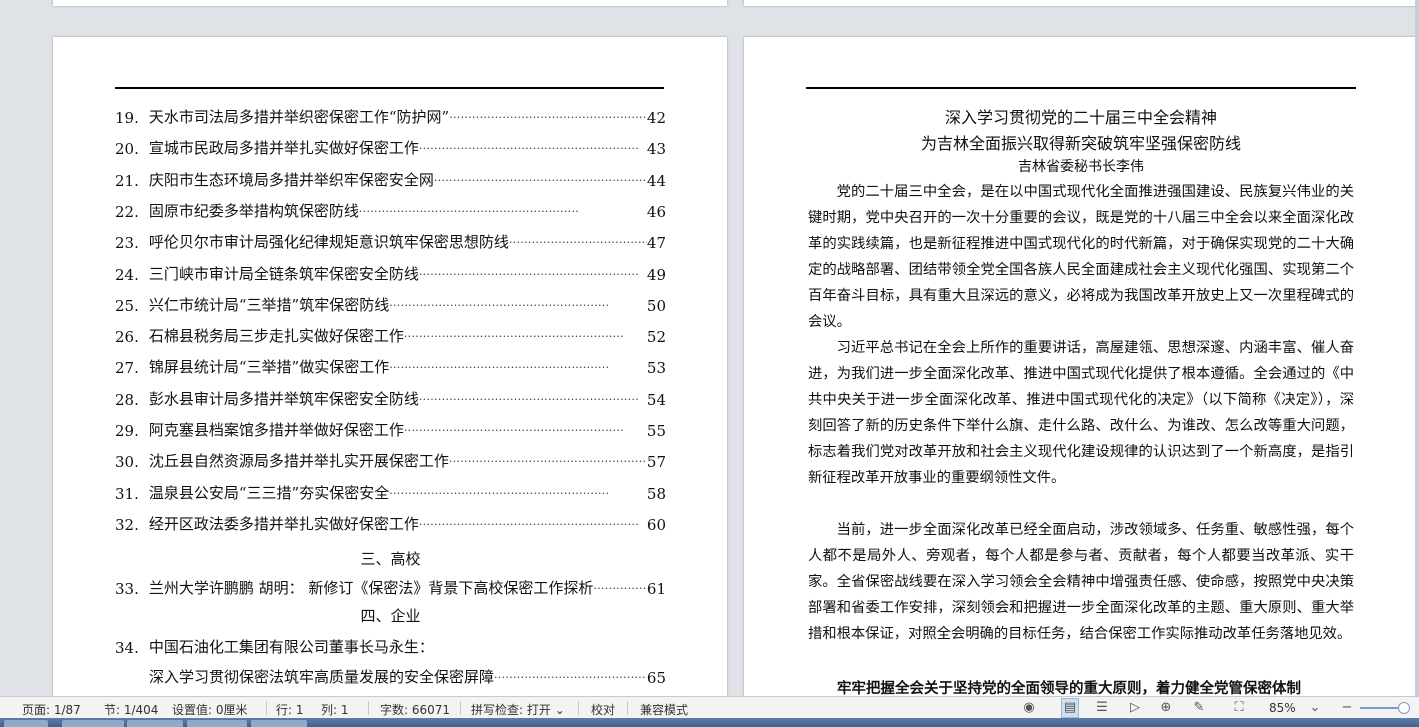  Describe the element at coordinates (335, 710) in the screenshot. I see `status-col: 列: 1` at that location.